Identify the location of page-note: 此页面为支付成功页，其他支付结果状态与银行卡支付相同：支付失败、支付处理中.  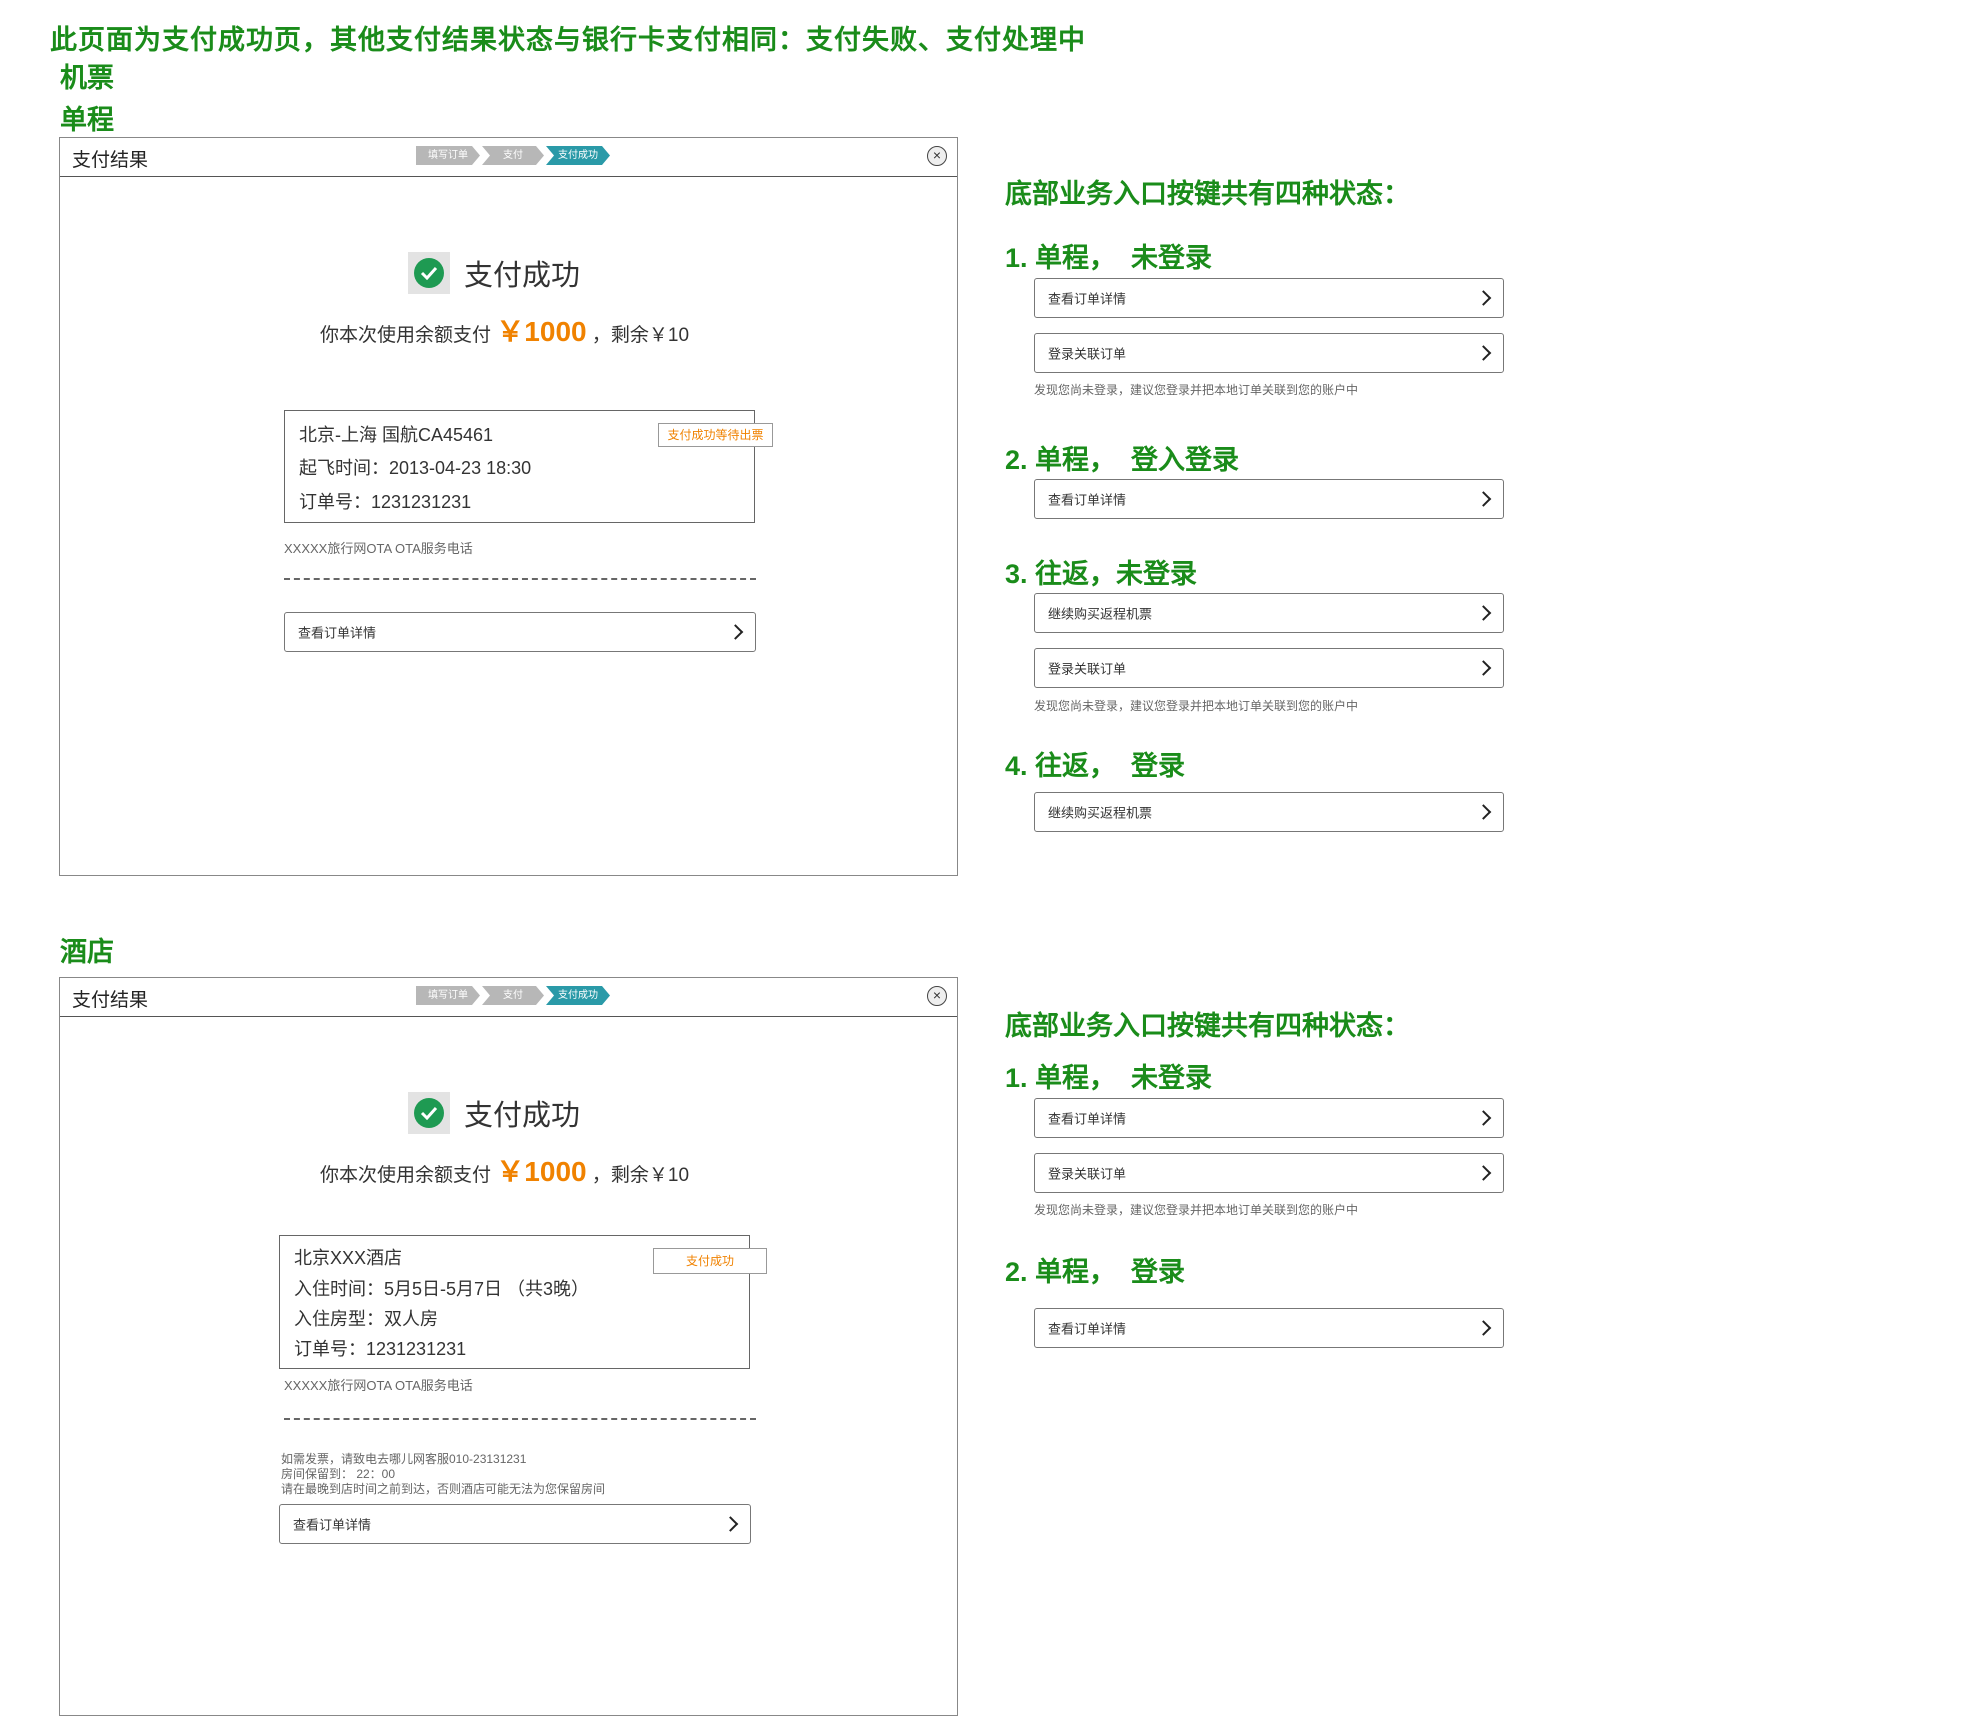
(568, 40).